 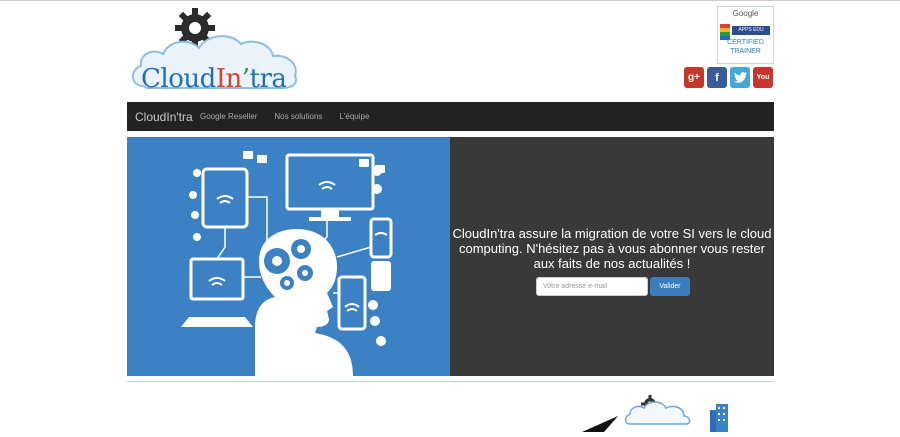 What do you see at coordinates (745, 47) in the screenshot?
I see `badge-certified-label: CERTIFIED TRAINER` at bounding box center [745, 47].